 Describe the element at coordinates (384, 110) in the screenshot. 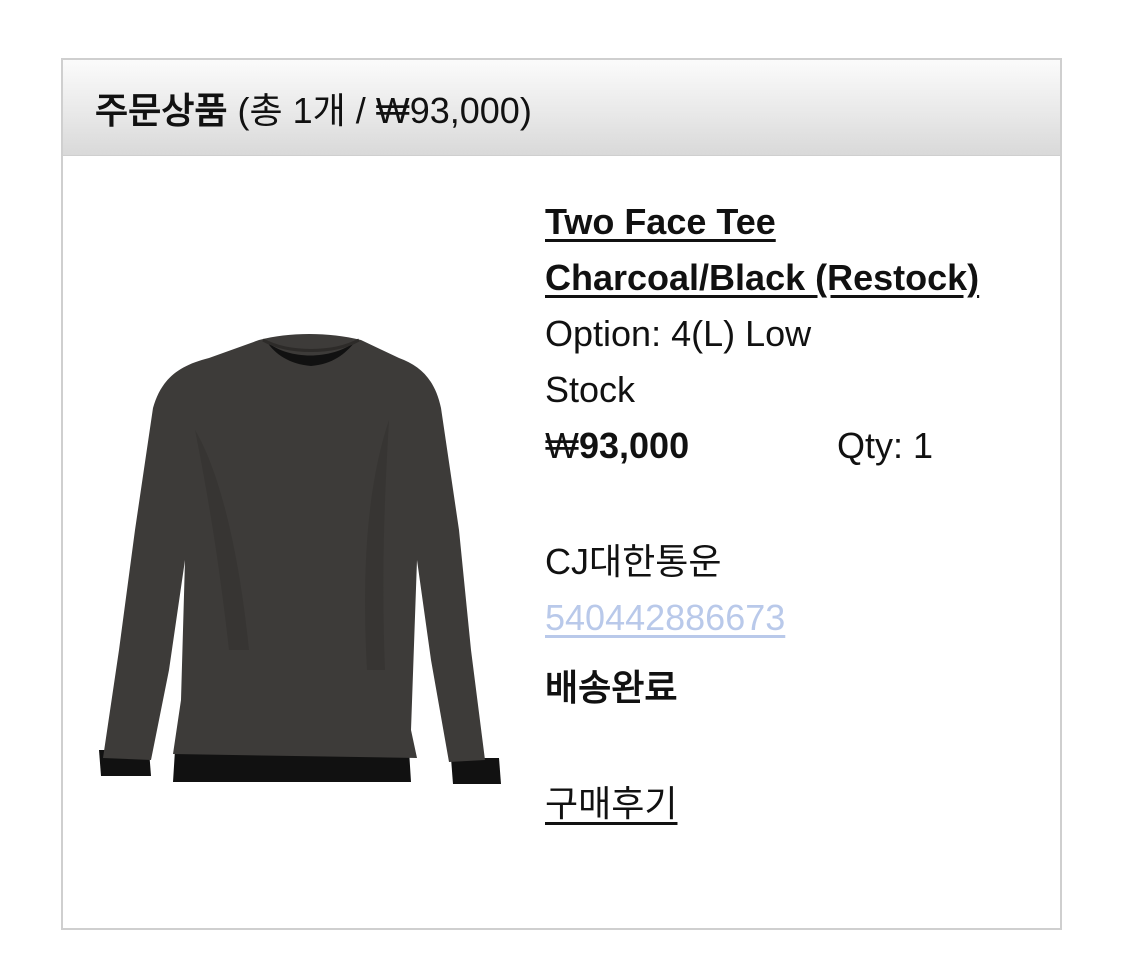

I see `order-summary: (총 1개 / ₩93,000)` at that location.